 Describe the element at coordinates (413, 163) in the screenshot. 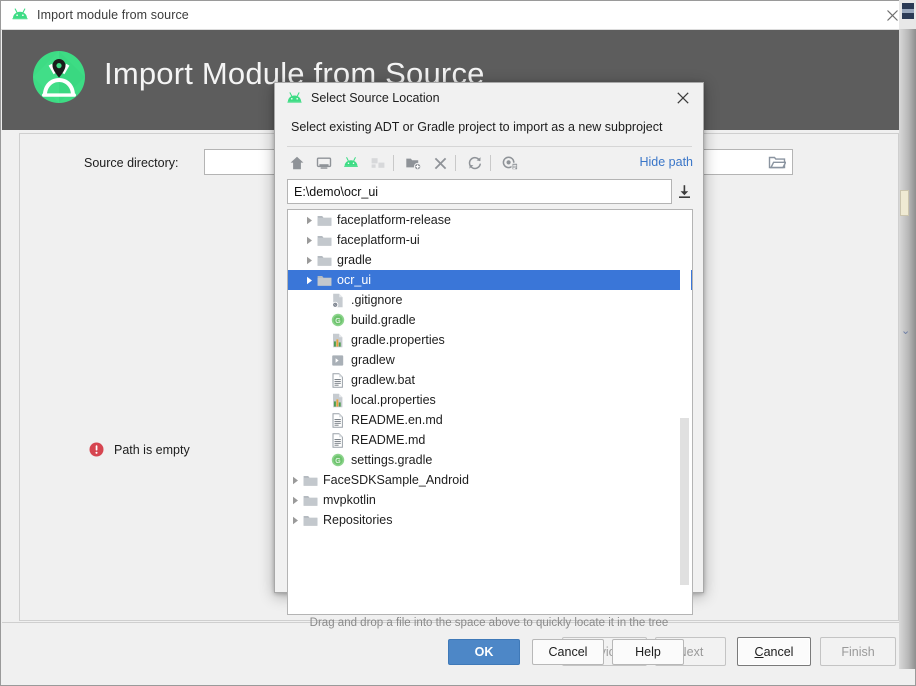

I see `new-folder-icon` at that location.